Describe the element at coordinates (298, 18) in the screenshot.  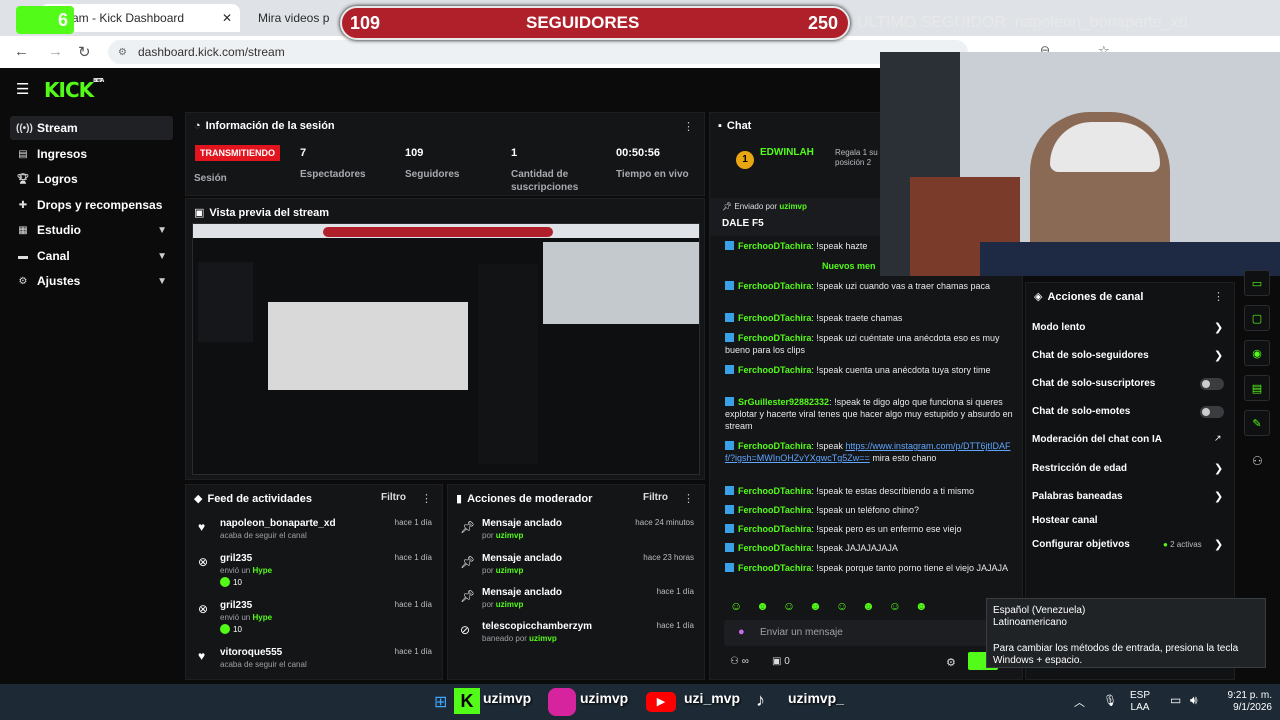
I see `tab-tiktok: Mira videos p` at that location.